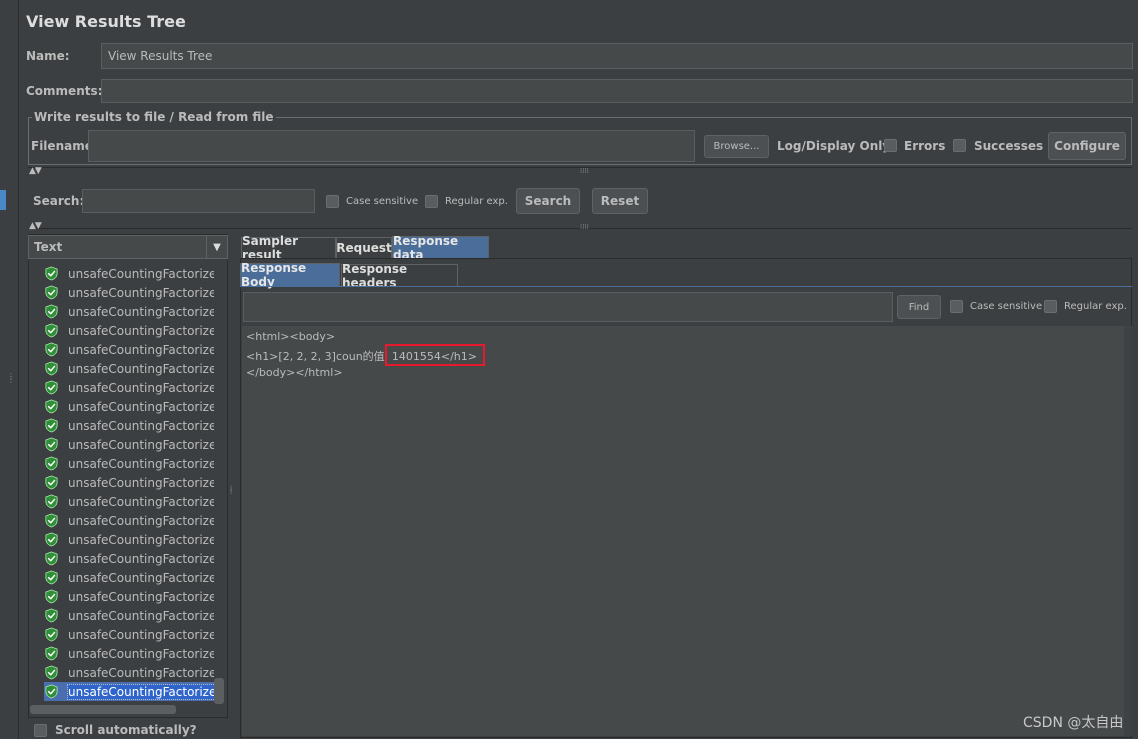  I want to click on filename-field, so click(391, 146).